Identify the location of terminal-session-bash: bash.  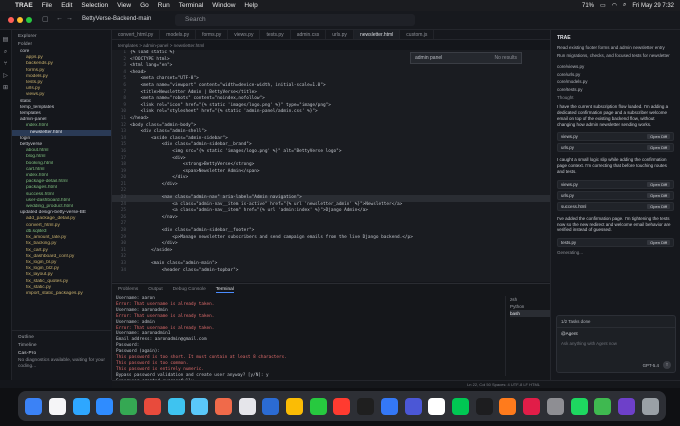
(530, 313).